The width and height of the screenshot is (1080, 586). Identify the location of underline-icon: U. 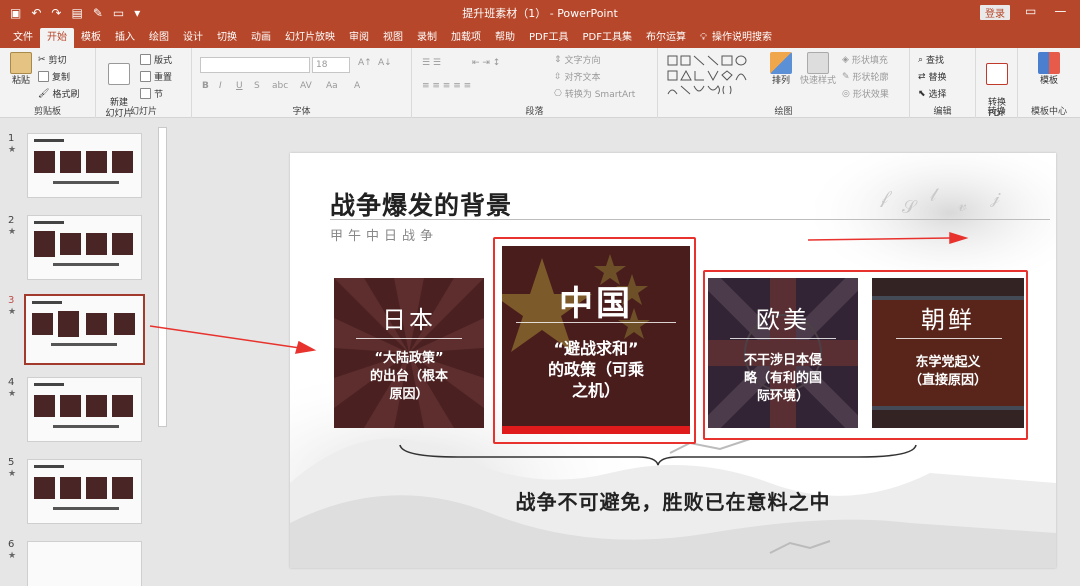
(239, 86).